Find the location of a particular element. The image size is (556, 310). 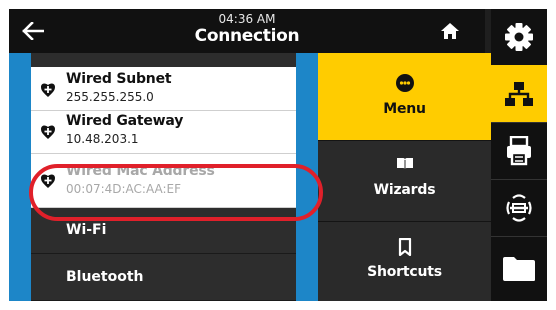

list-item-label: Wired Subnet is located at coordinates (119, 79).